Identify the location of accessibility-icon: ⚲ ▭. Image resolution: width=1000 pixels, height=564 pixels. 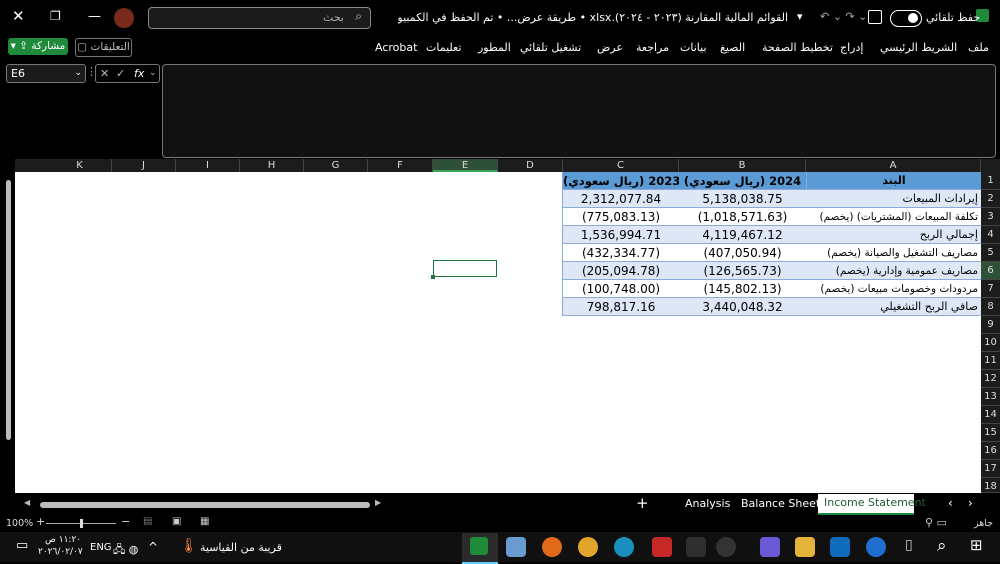
(936, 522).